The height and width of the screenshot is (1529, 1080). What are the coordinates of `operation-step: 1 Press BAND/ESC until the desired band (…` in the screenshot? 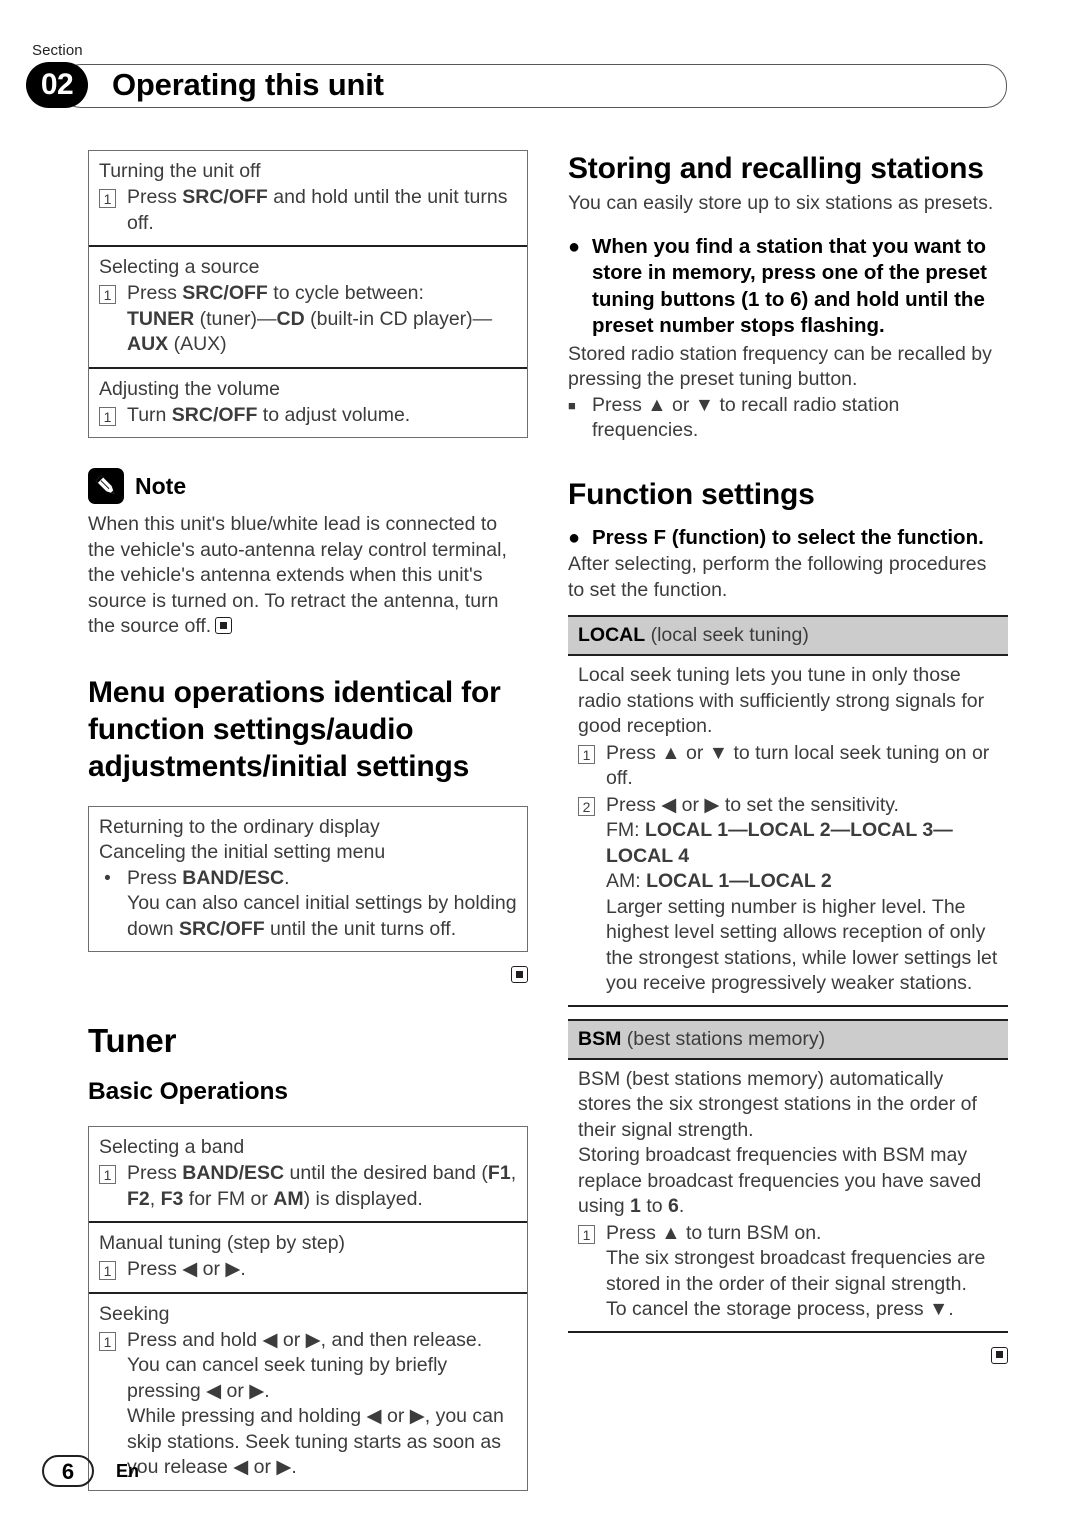 It's located at (308, 1186).